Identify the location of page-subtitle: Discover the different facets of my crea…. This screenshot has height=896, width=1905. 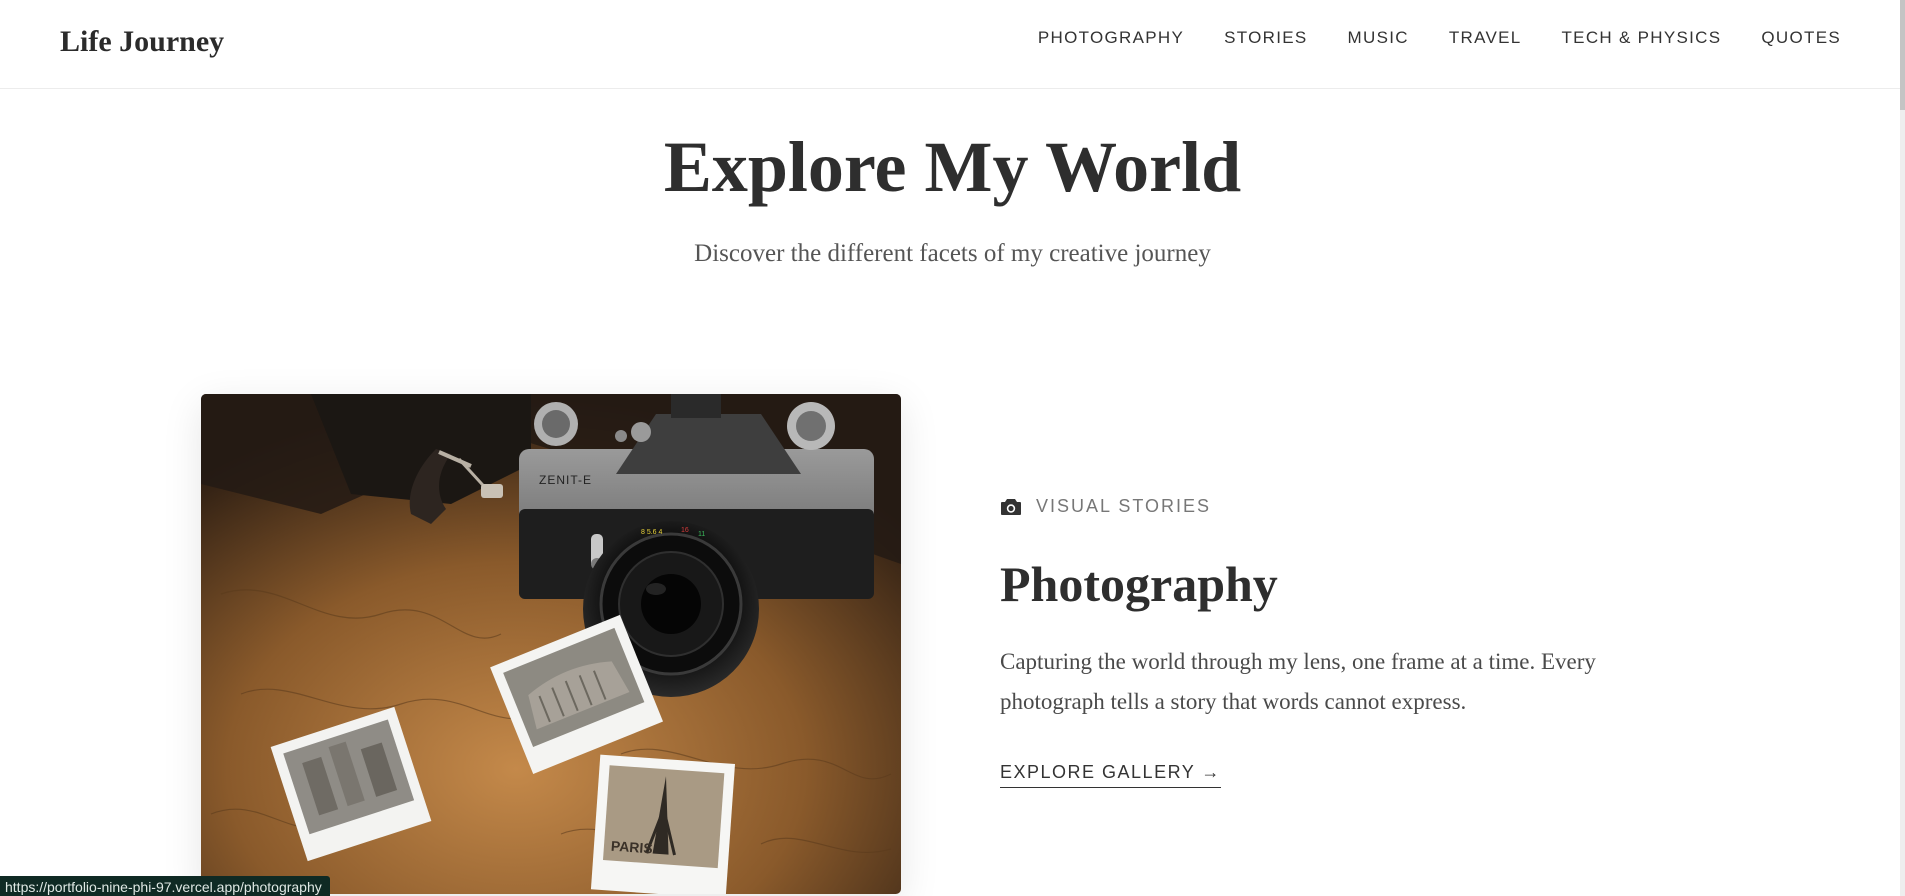
(952, 253).